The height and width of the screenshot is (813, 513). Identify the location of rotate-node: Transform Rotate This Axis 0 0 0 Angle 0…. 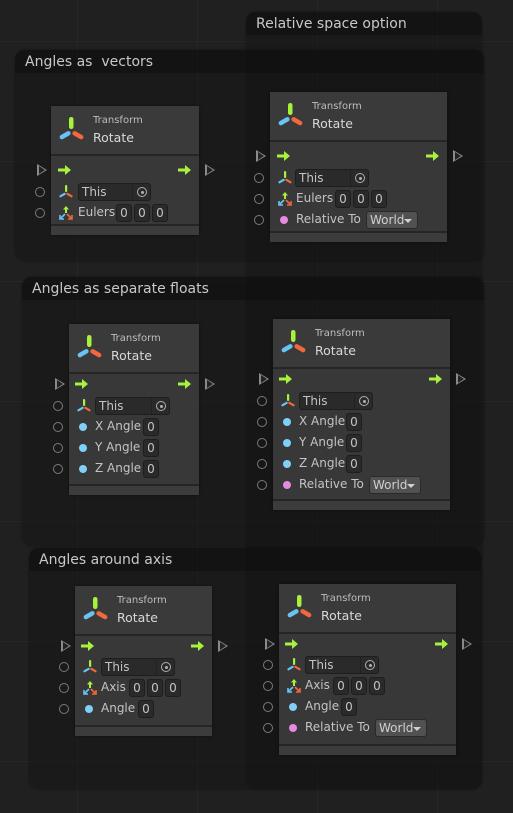
(367, 669).